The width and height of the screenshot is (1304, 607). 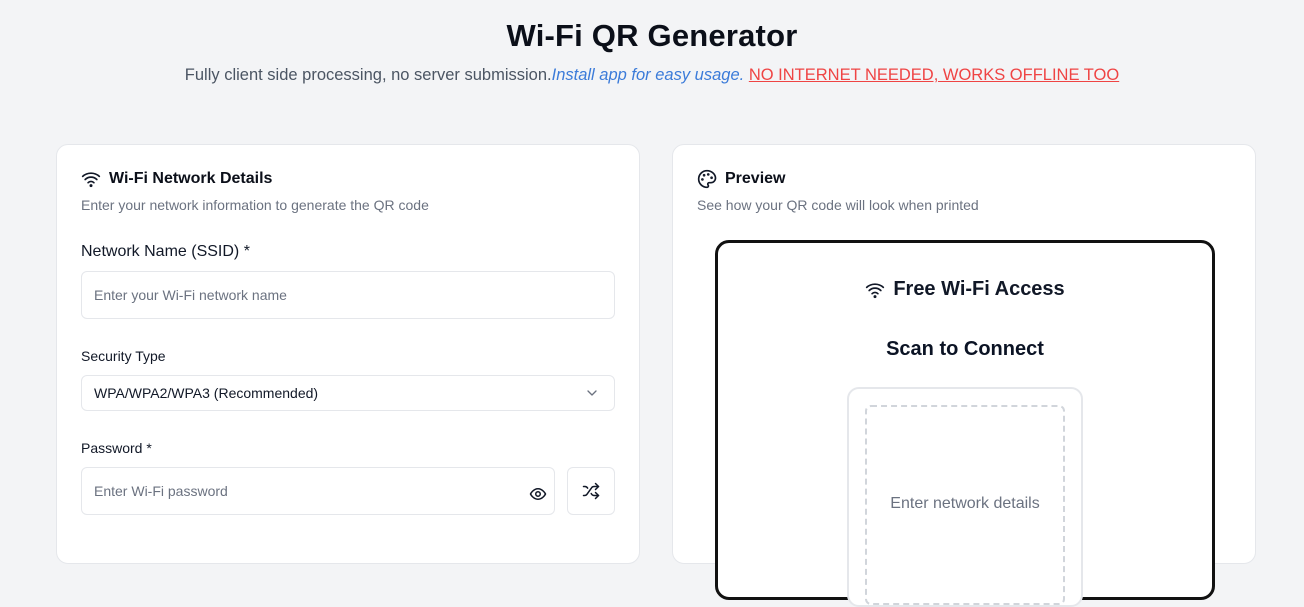 What do you see at coordinates (318, 491) in the screenshot?
I see `password-input` at bounding box center [318, 491].